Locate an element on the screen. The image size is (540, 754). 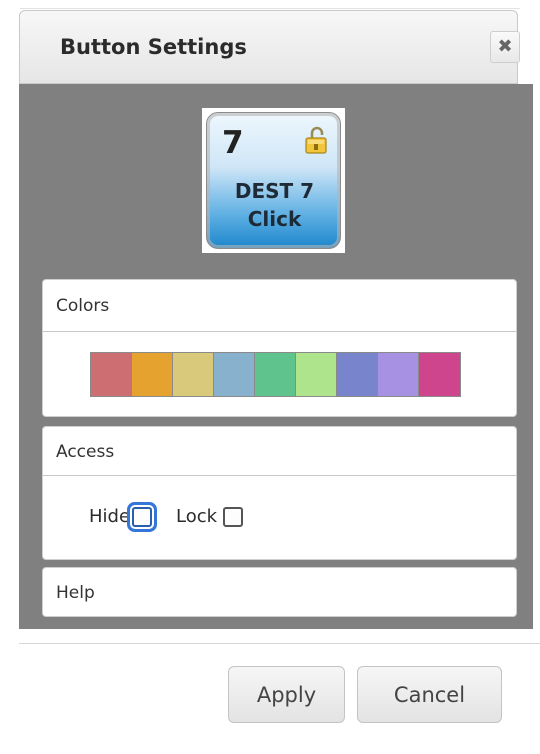
lock-checkbox is located at coordinates (233, 516).